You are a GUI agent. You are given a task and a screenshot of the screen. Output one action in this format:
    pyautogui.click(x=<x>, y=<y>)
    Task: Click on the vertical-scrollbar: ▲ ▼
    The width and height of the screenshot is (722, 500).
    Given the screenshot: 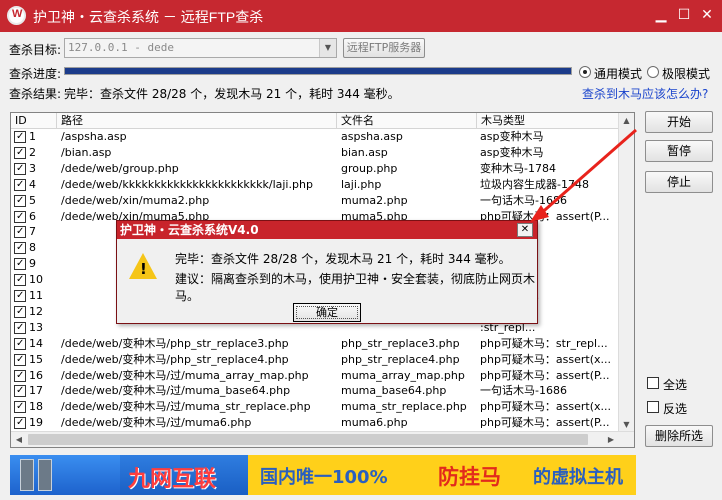 What is the action you would take?
    pyautogui.click(x=626, y=273)
    